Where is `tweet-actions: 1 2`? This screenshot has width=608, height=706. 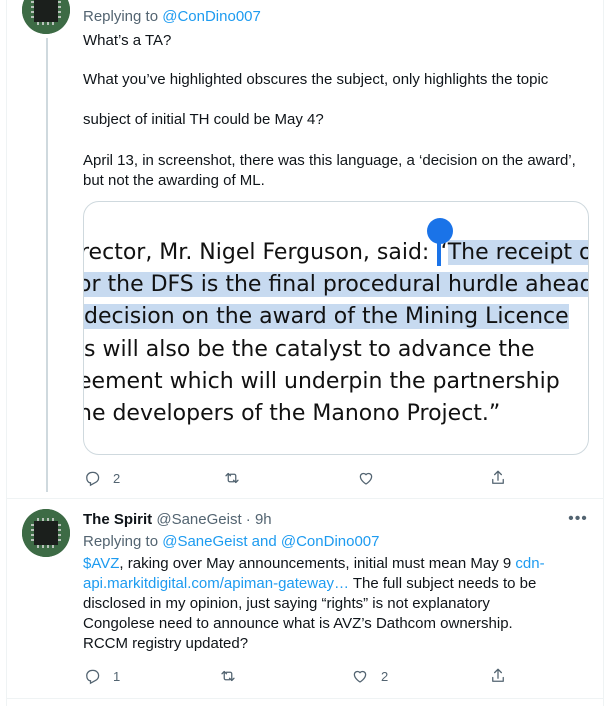
tweet-actions: 1 2 is located at coordinates (303, 676).